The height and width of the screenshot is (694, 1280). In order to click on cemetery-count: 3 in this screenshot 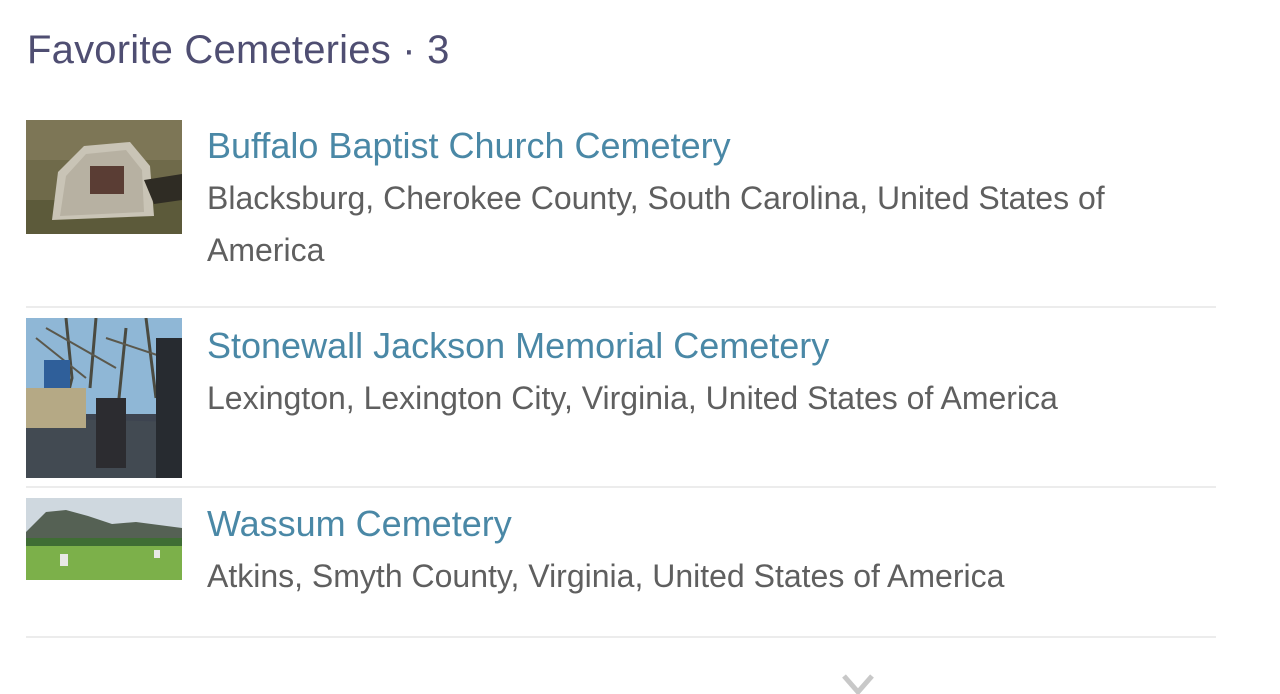, I will do `click(438, 50)`.